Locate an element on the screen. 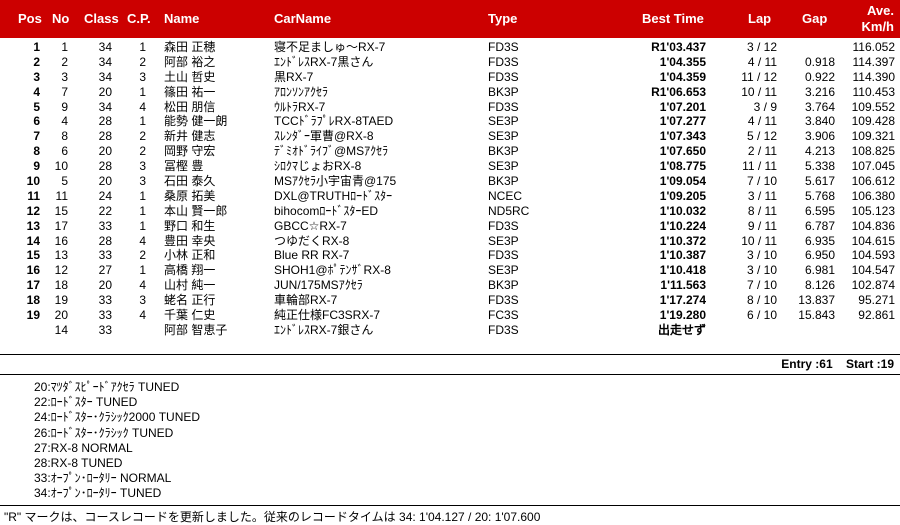 The image size is (900, 525). legend-item: 27:RX-8 NORMAL is located at coordinates (83, 447).